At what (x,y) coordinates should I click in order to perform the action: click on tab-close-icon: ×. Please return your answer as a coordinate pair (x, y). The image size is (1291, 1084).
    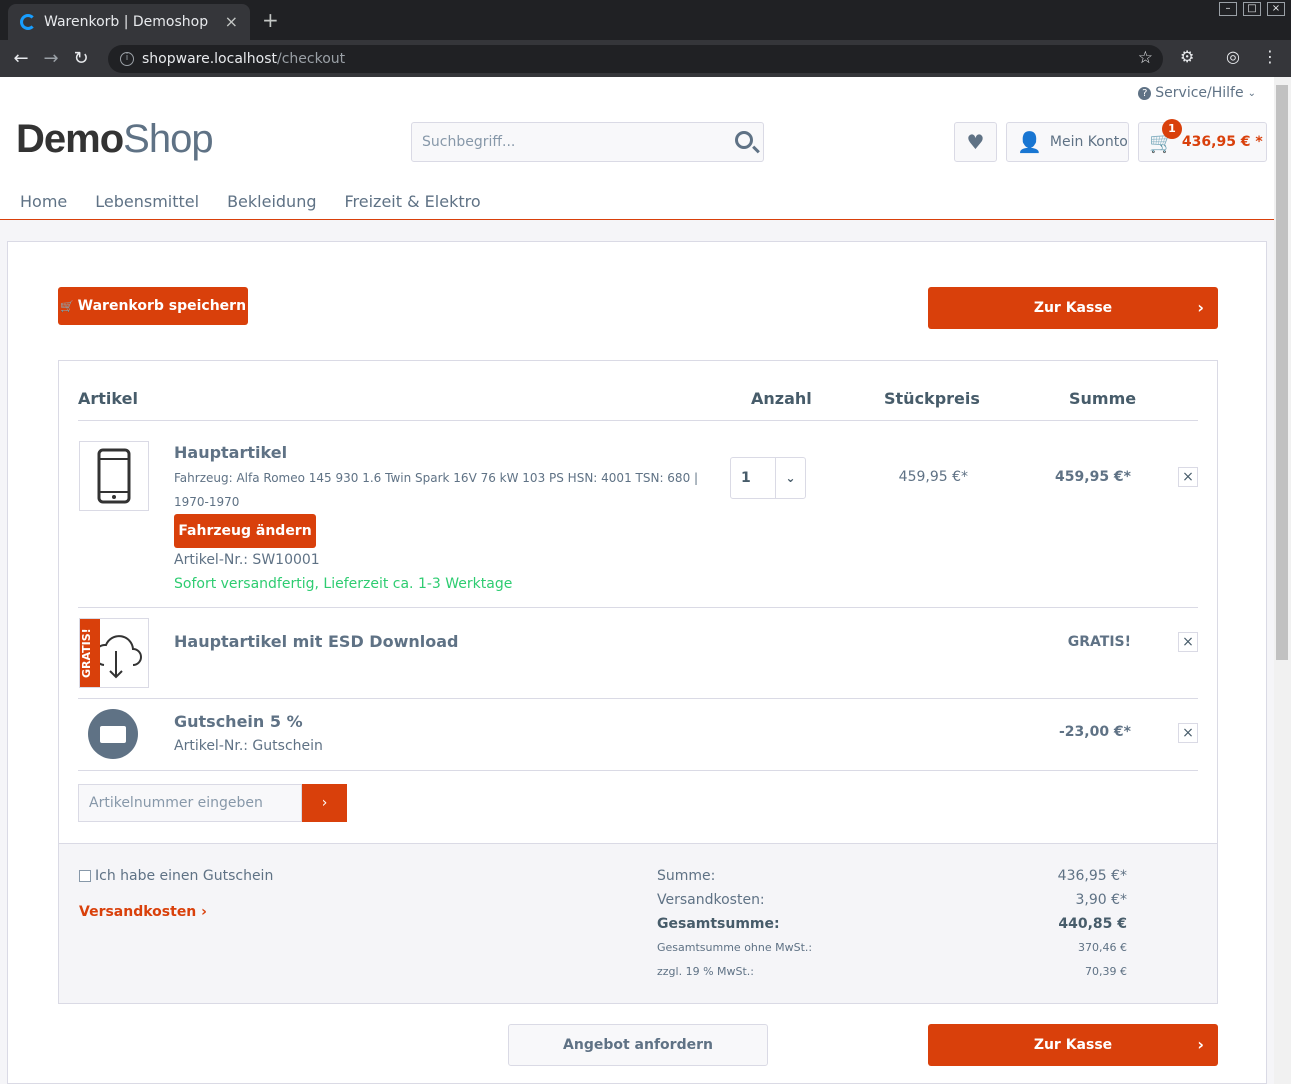
    Looking at the image, I should click on (231, 21).